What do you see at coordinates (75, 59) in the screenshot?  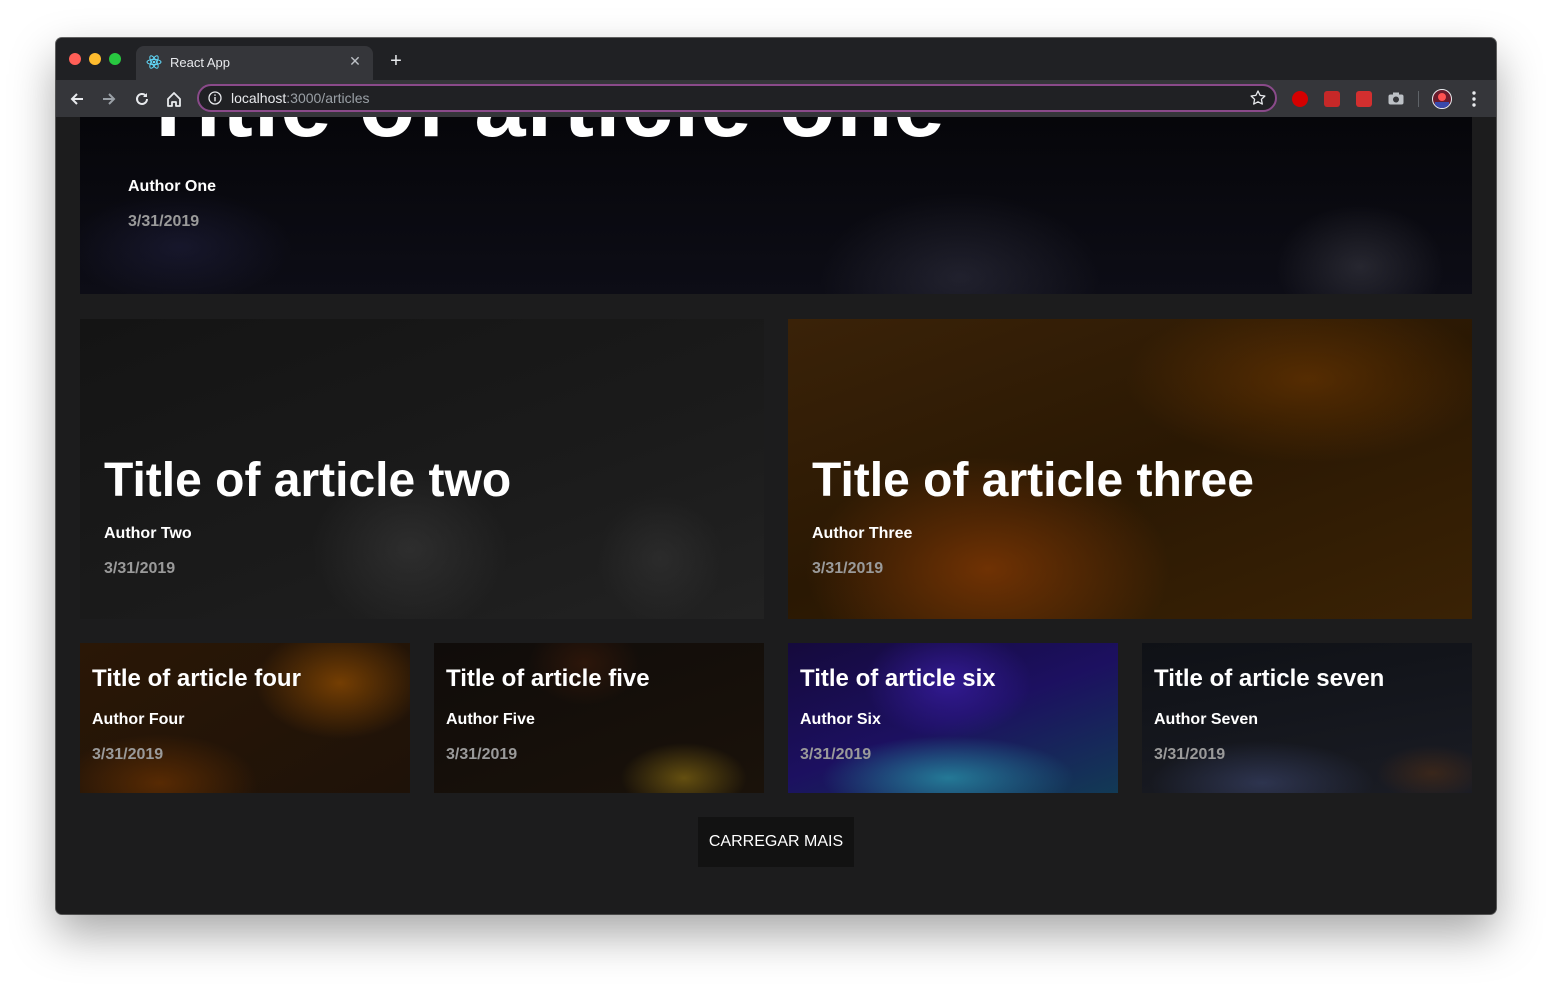 I see `close-window-button` at bounding box center [75, 59].